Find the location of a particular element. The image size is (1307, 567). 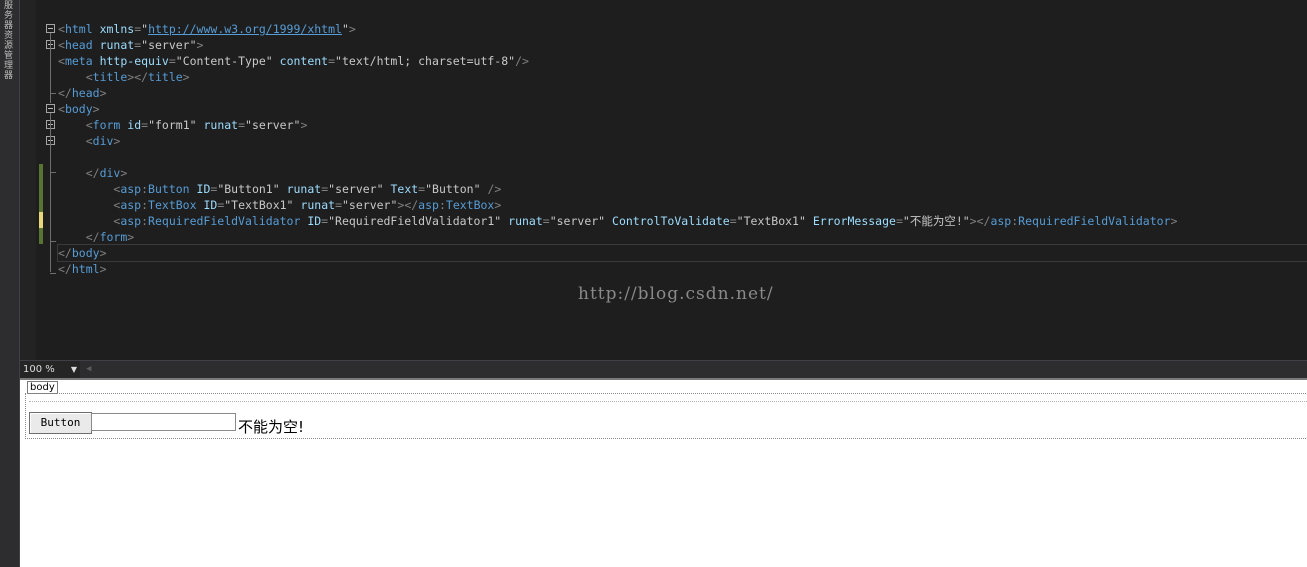

collapse-html-icon is located at coordinates (50, 28).